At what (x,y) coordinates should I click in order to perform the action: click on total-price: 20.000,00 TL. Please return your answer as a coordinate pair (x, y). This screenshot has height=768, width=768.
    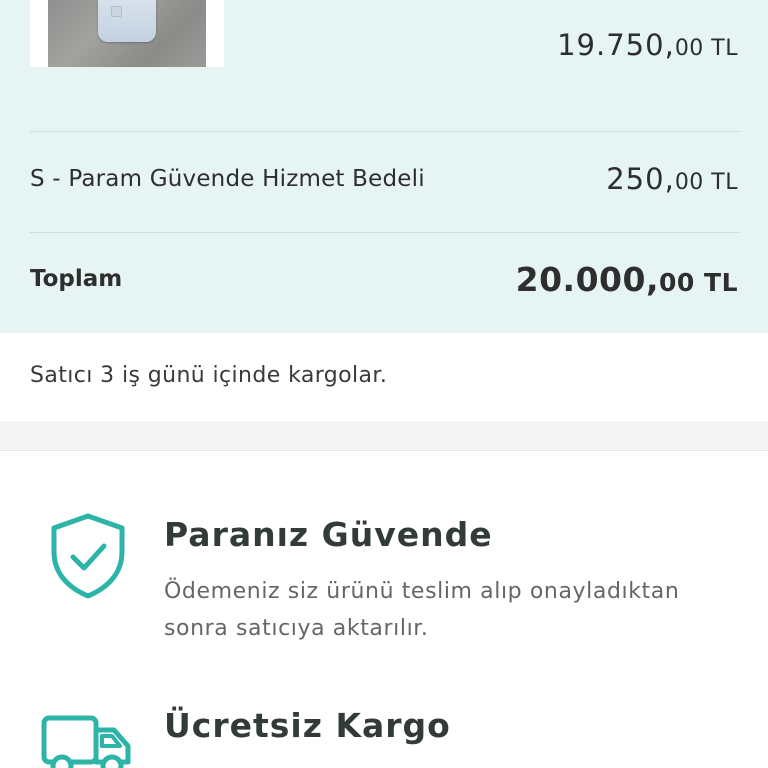
    Looking at the image, I should click on (626, 279).